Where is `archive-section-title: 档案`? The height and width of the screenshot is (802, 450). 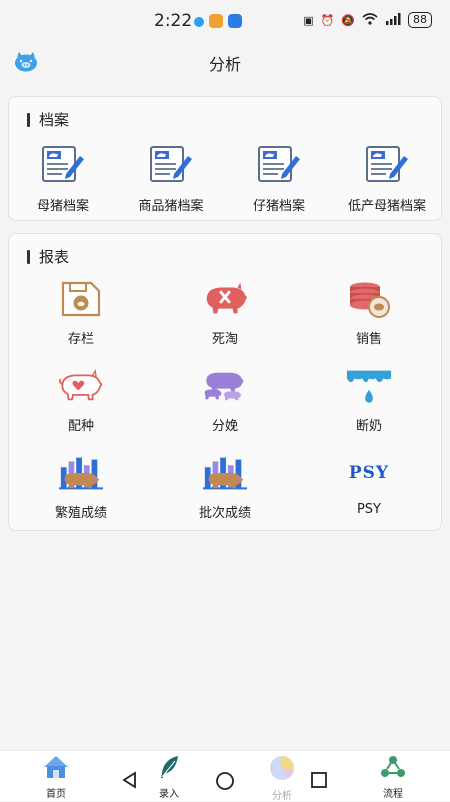 archive-section-title: 档案 is located at coordinates (54, 120).